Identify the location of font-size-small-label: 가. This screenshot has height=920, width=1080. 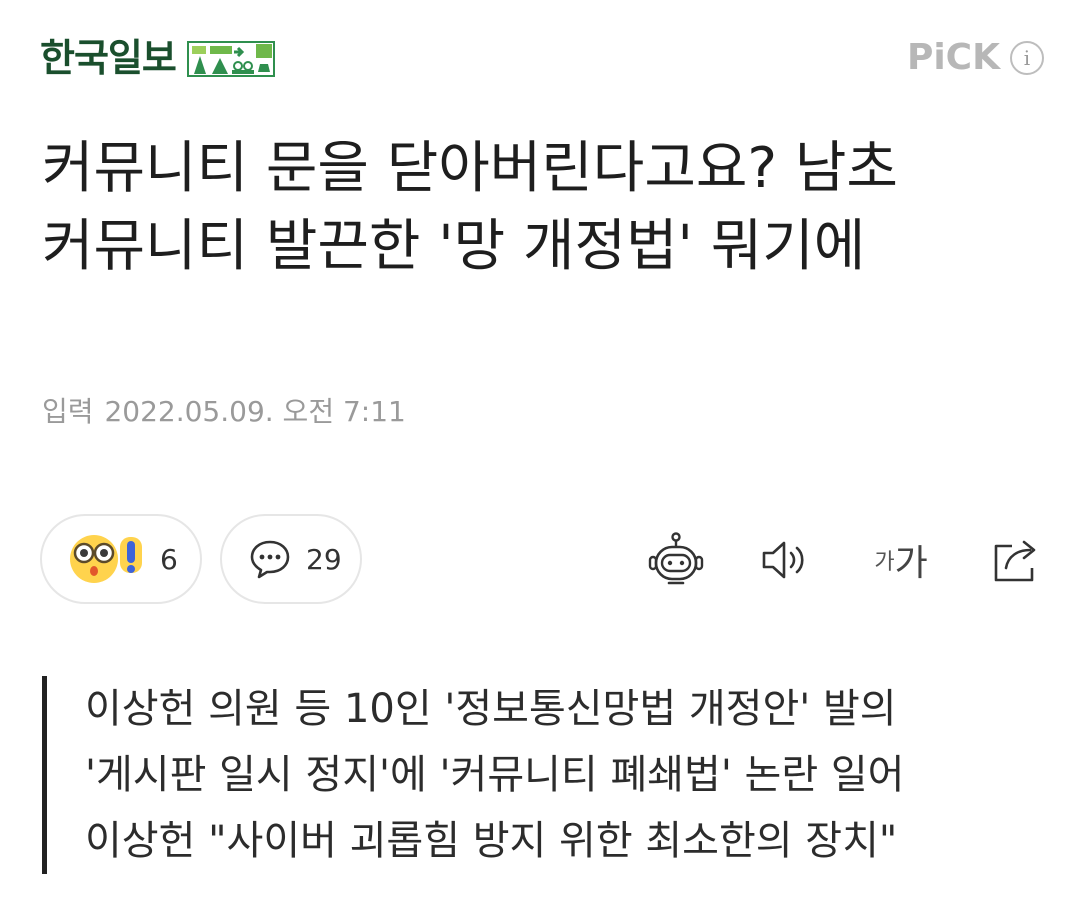
(884, 562).